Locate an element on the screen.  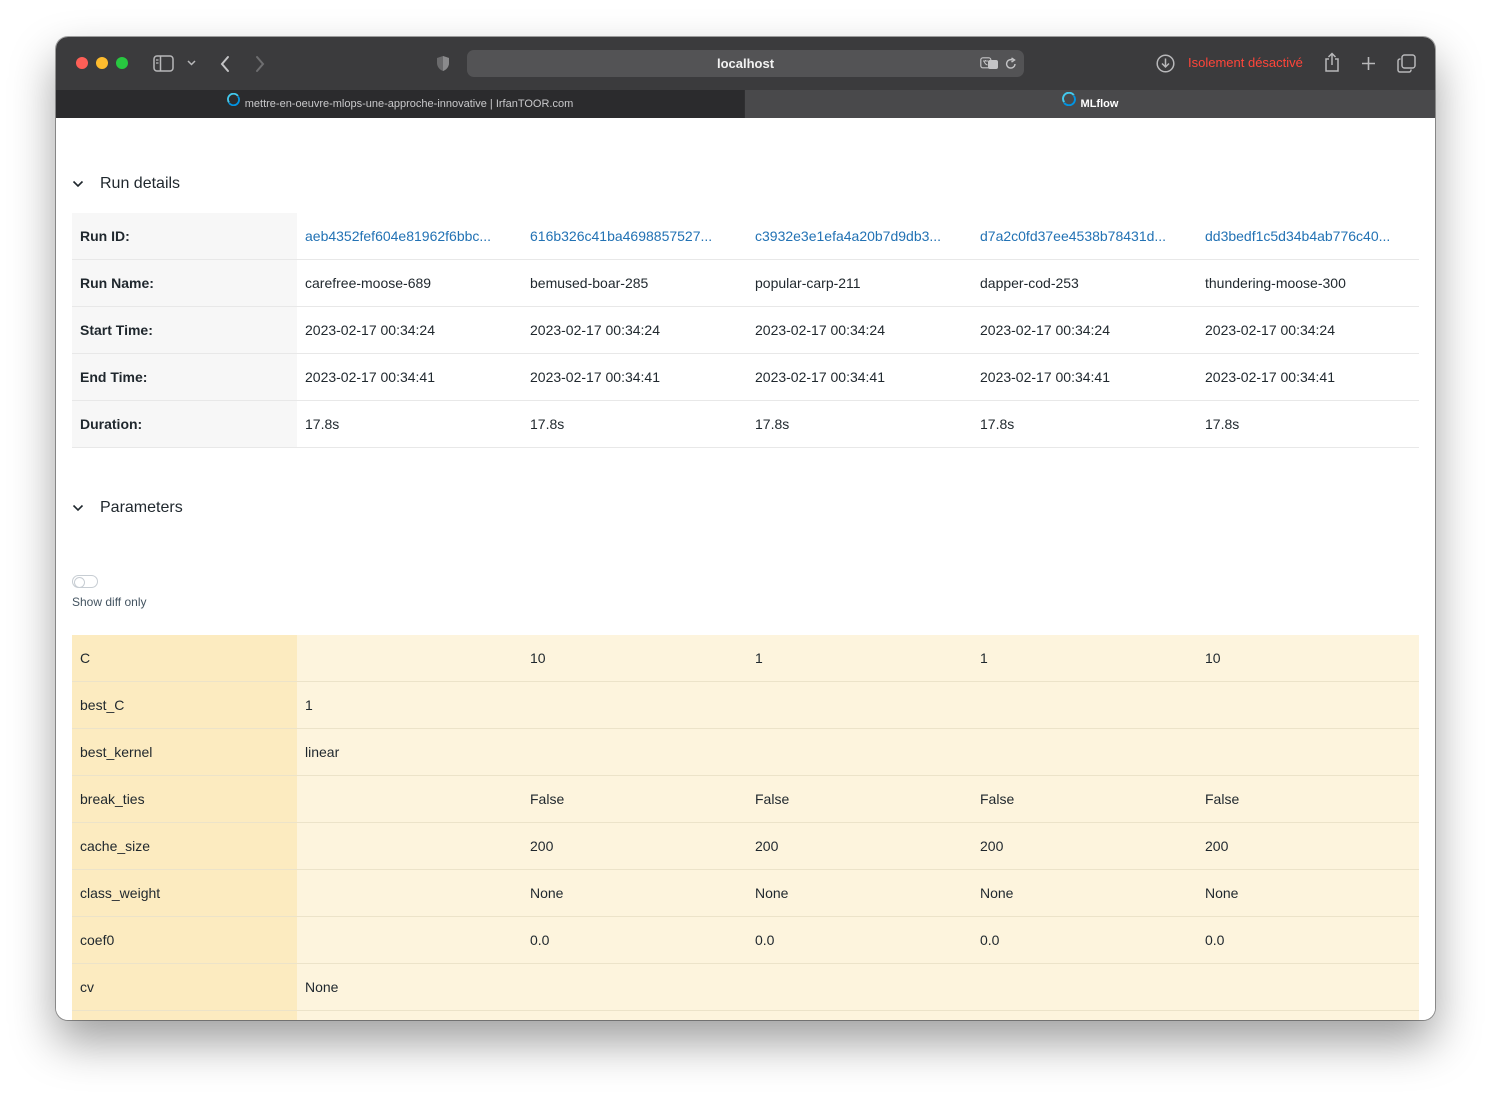
table-row: Duration: 17.8s 17.8s 17.8s 17.8s 17.8s is located at coordinates (745, 424).